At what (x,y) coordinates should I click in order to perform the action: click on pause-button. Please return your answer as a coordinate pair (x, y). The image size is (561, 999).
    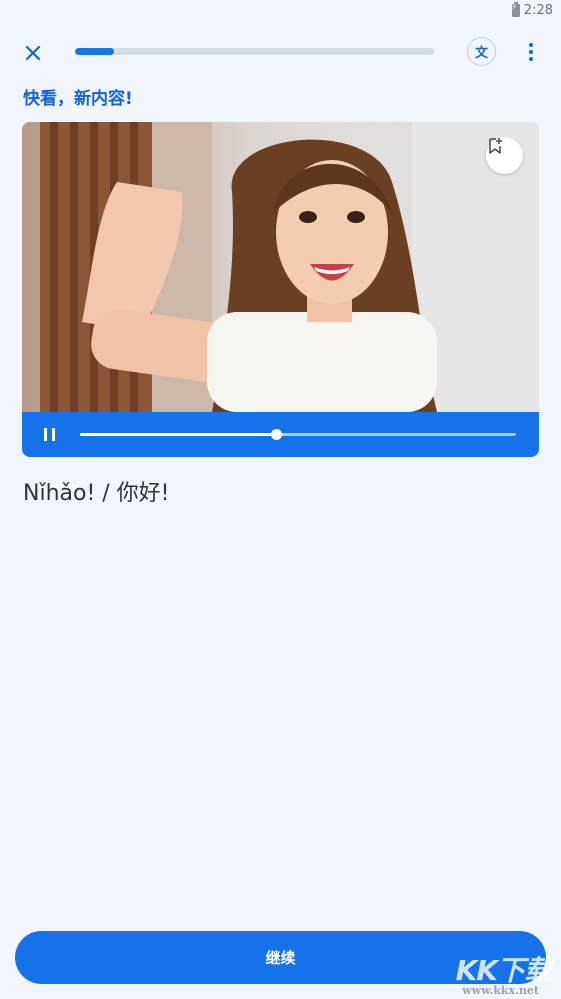
    Looking at the image, I should click on (50, 434).